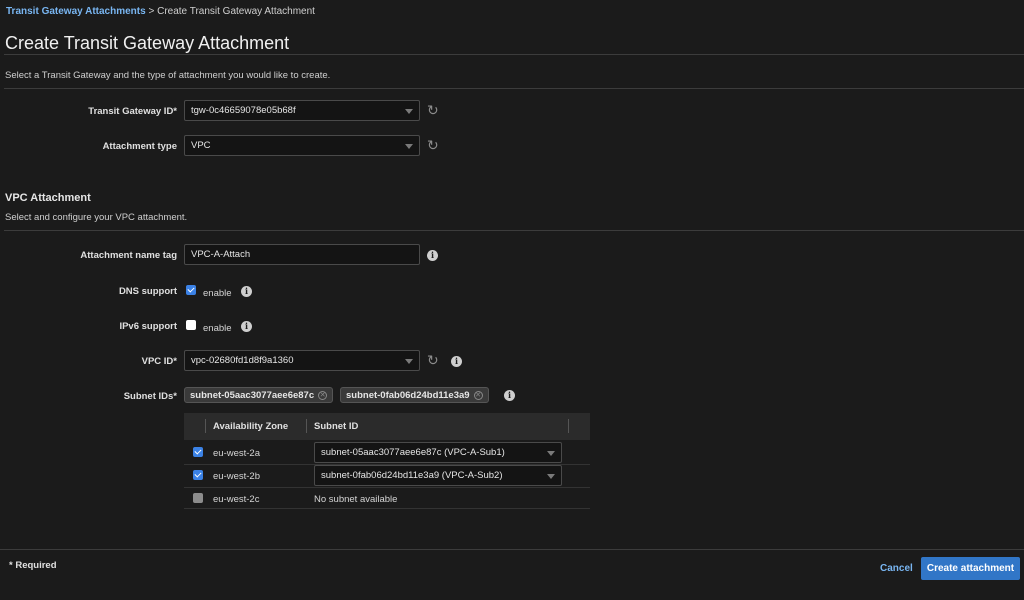  Describe the element at coordinates (236, 11) in the screenshot. I see `breadcrumb-current: Create Transit Gateway Attachment` at that location.